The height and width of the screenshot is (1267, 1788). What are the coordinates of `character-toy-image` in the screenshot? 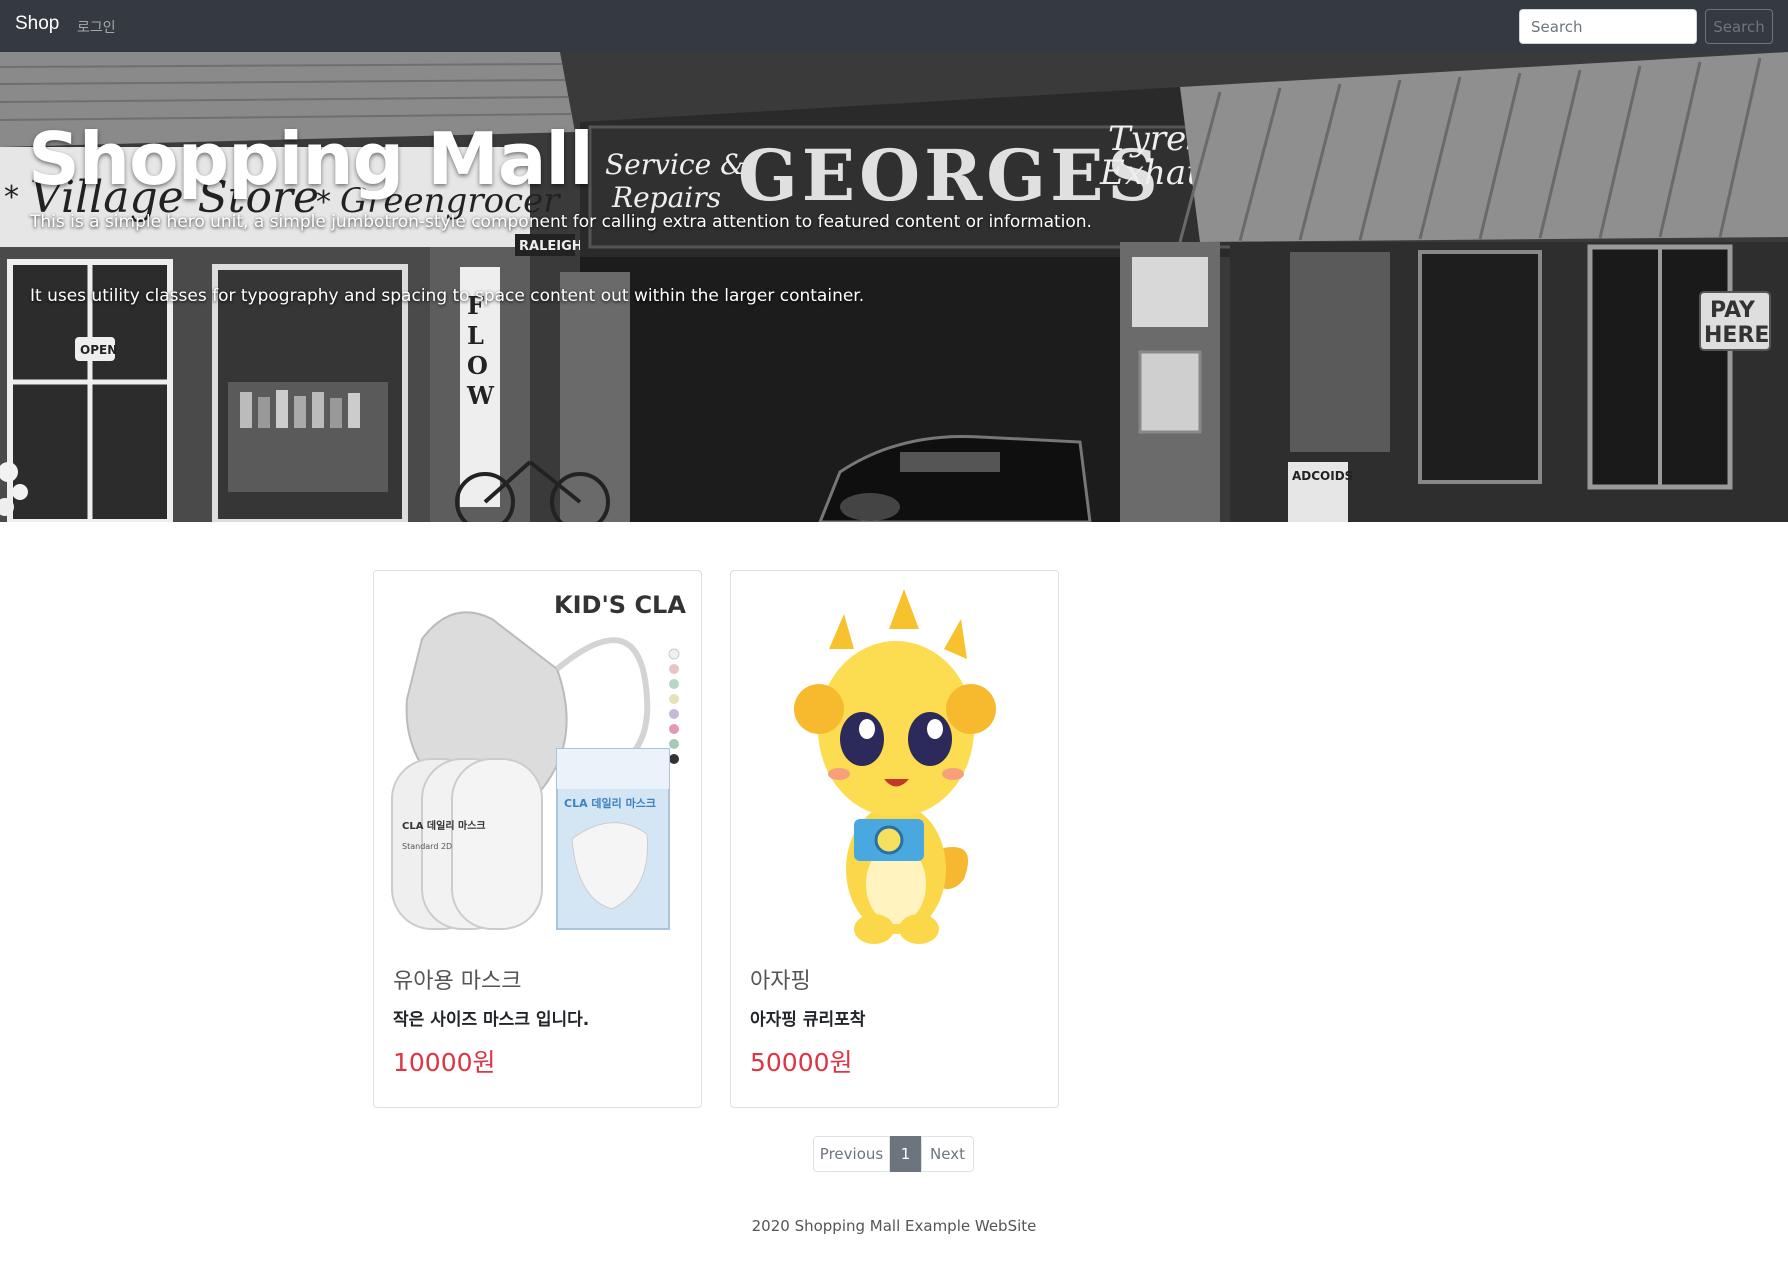 It's located at (895, 764).